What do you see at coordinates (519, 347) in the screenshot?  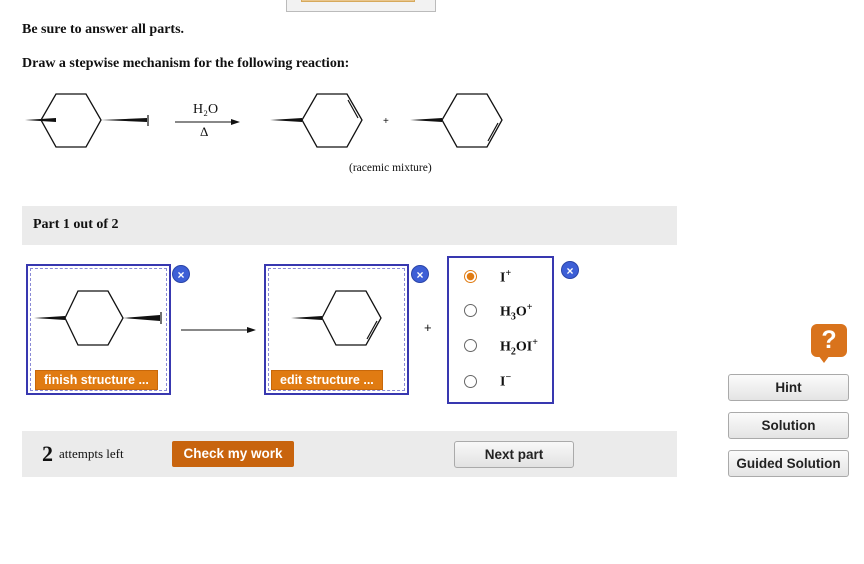 I see `choice-label-3: H2OI+` at bounding box center [519, 347].